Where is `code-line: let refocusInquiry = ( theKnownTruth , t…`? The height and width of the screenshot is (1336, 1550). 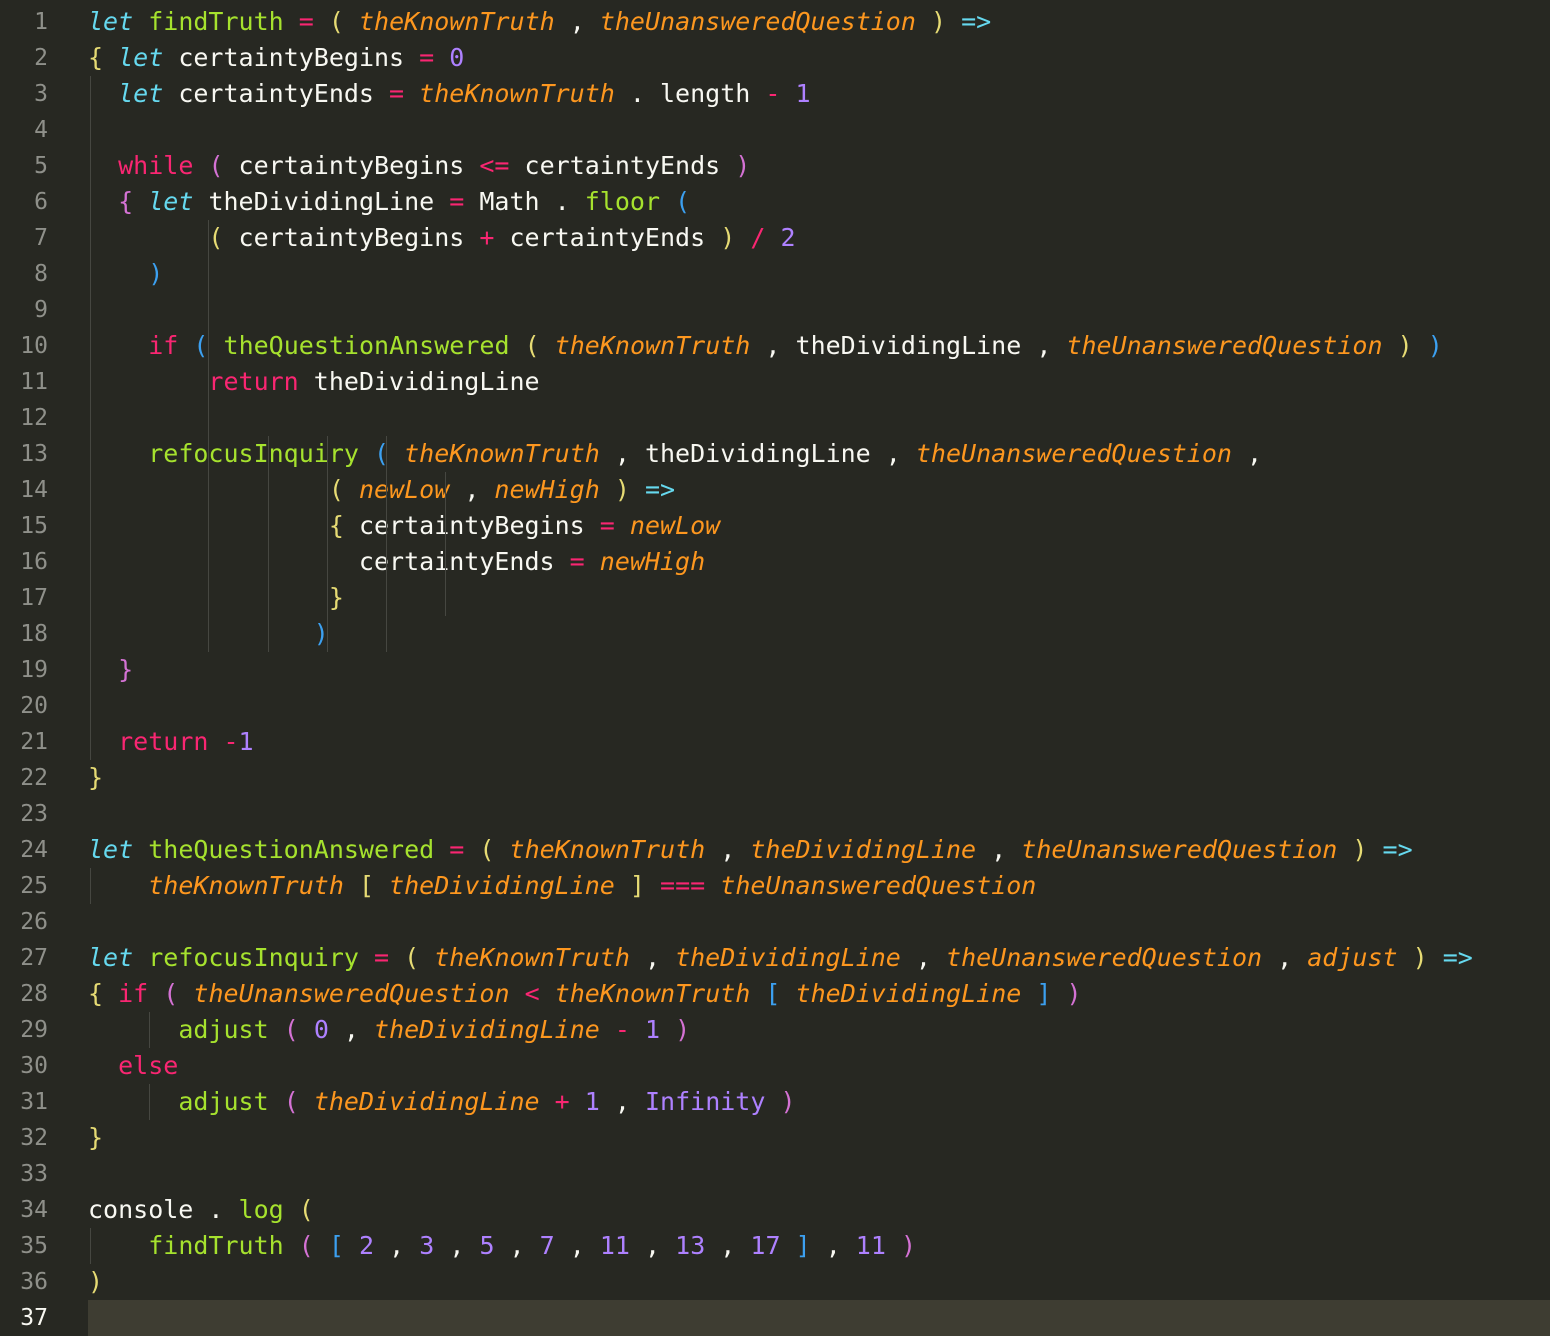 code-line: let refocusInquiry = ( theKnownTruth , t… is located at coordinates (819, 958).